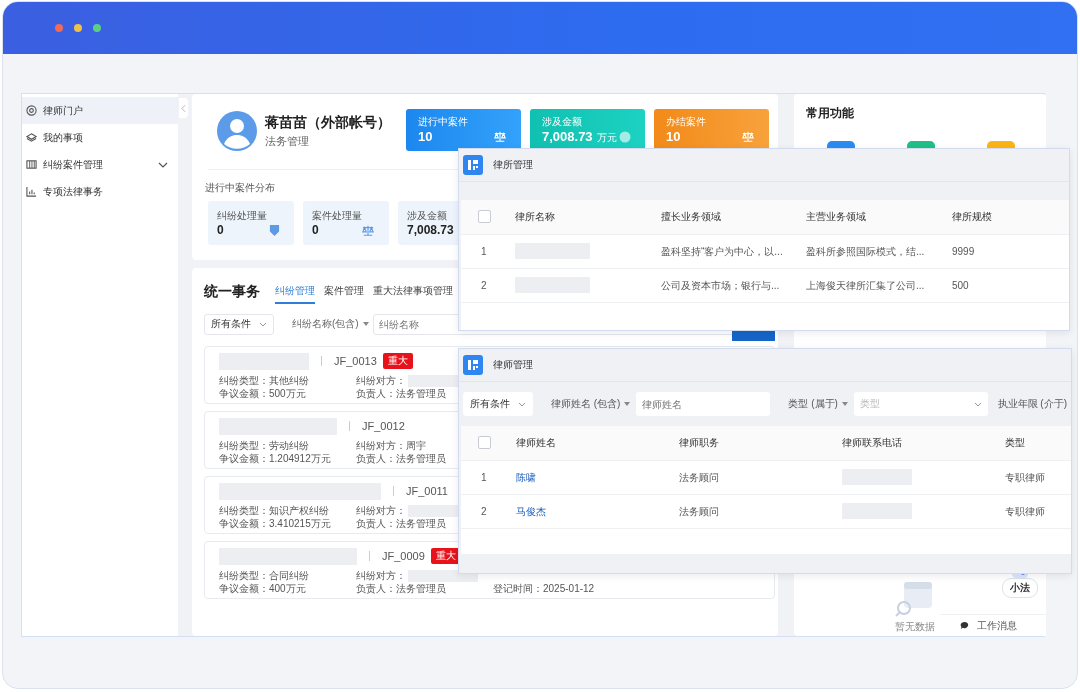 This screenshot has height=692, width=1080. What do you see at coordinates (262, 588) in the screenshot?
I see `case-field: 争议金额：400万元` at bounding box center [262, 588].